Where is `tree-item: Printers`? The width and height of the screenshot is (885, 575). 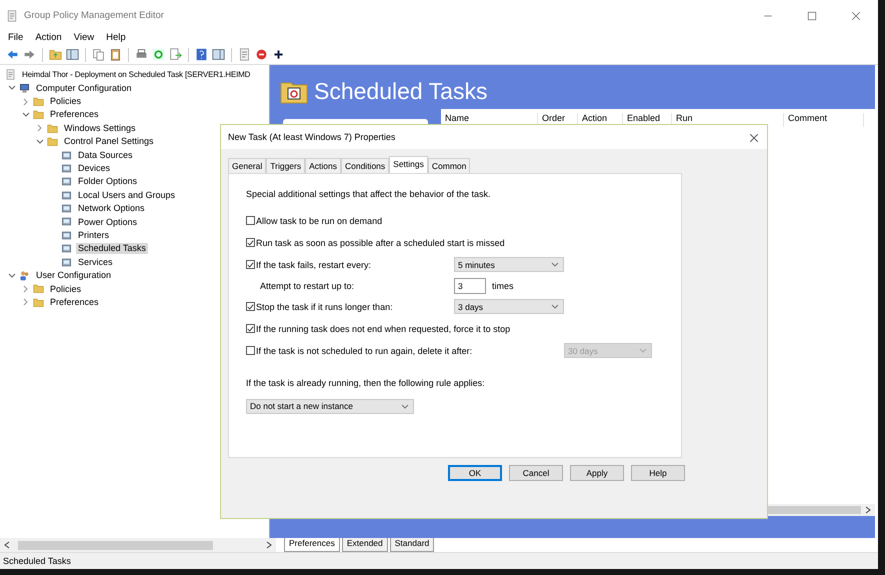 tree-item: Printers is located at coordinates (94, 235).